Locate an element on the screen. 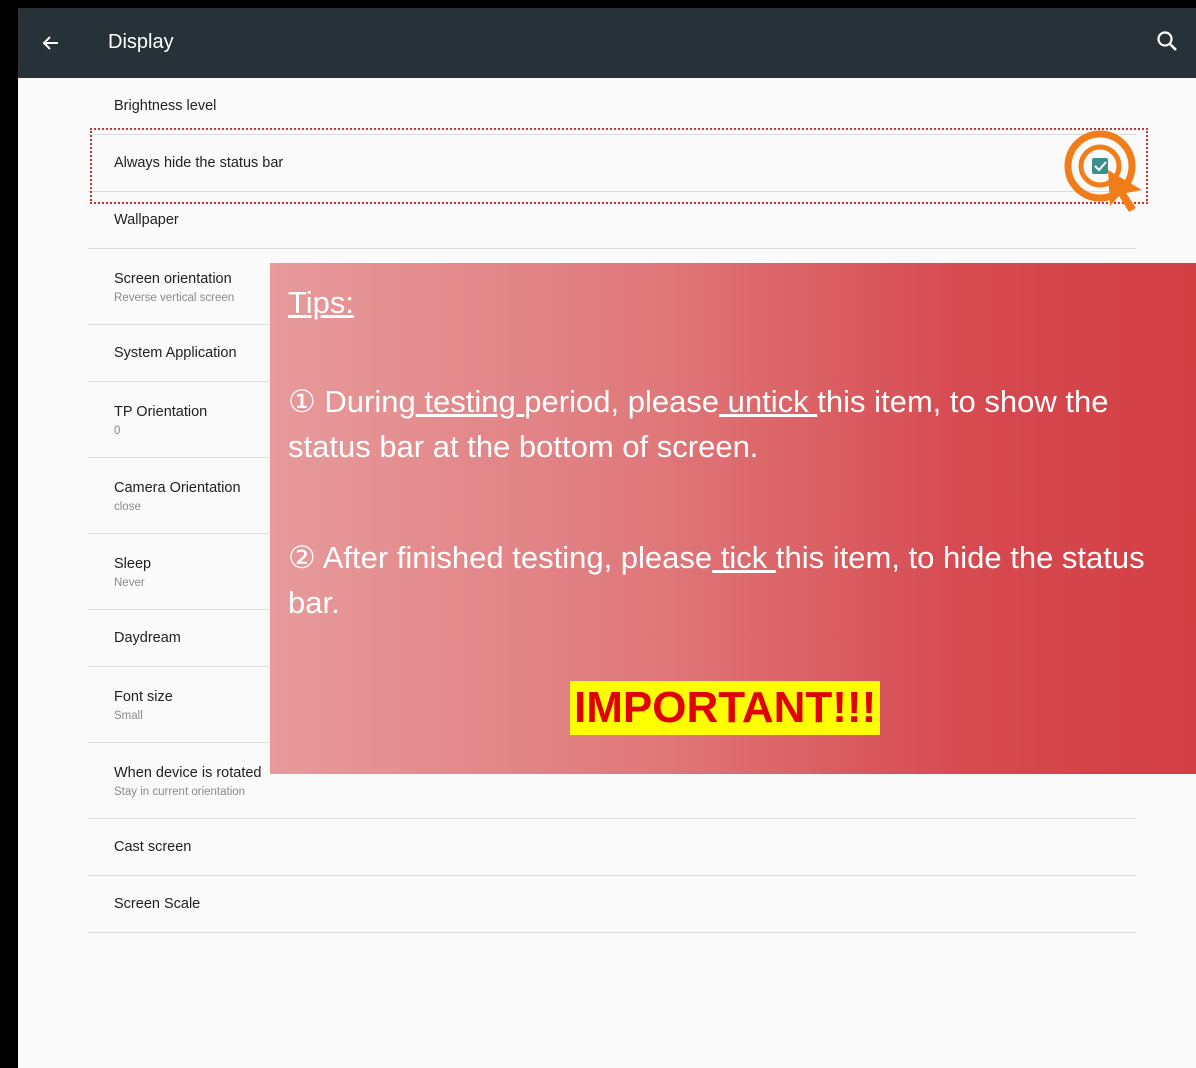 Image resolution: width=1196 pixels, height=1068 pixels. setting-title: Sleep is located at coordinates (133, 564).